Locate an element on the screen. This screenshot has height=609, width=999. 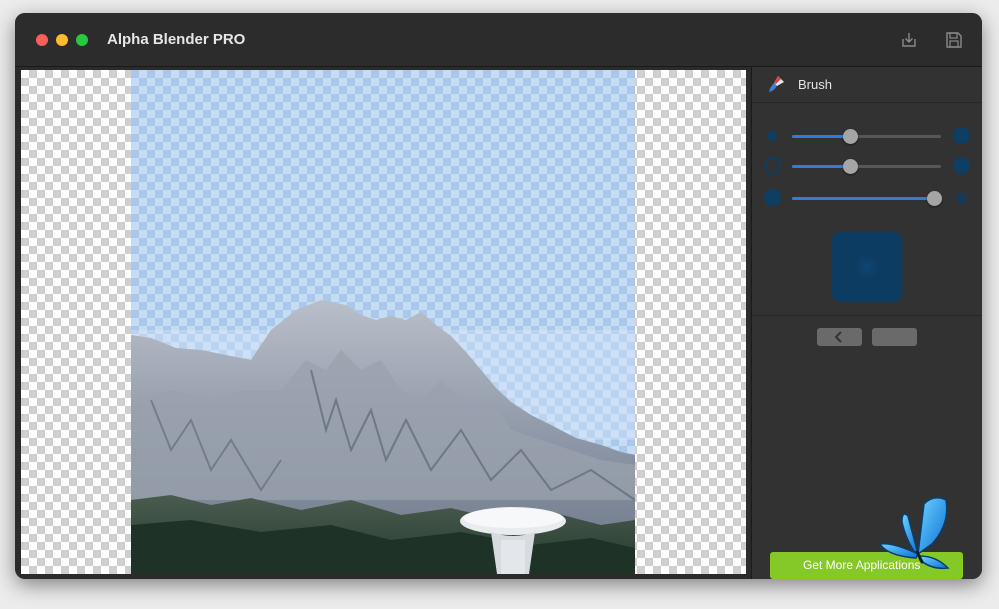
hard-edge-icon is located at coordinates (772, 165).